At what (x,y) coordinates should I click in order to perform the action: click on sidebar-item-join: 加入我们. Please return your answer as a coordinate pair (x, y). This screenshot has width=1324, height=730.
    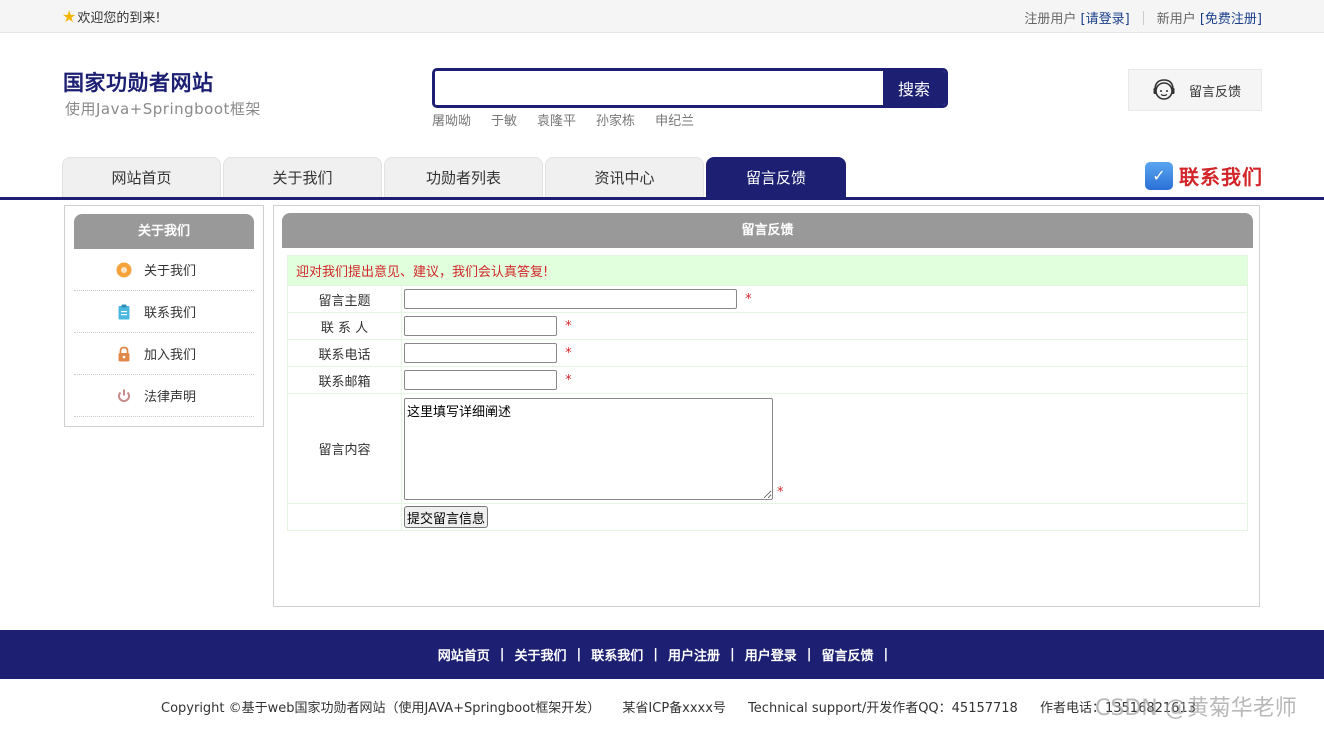
    Looking at the image, I should click on (164, 354).